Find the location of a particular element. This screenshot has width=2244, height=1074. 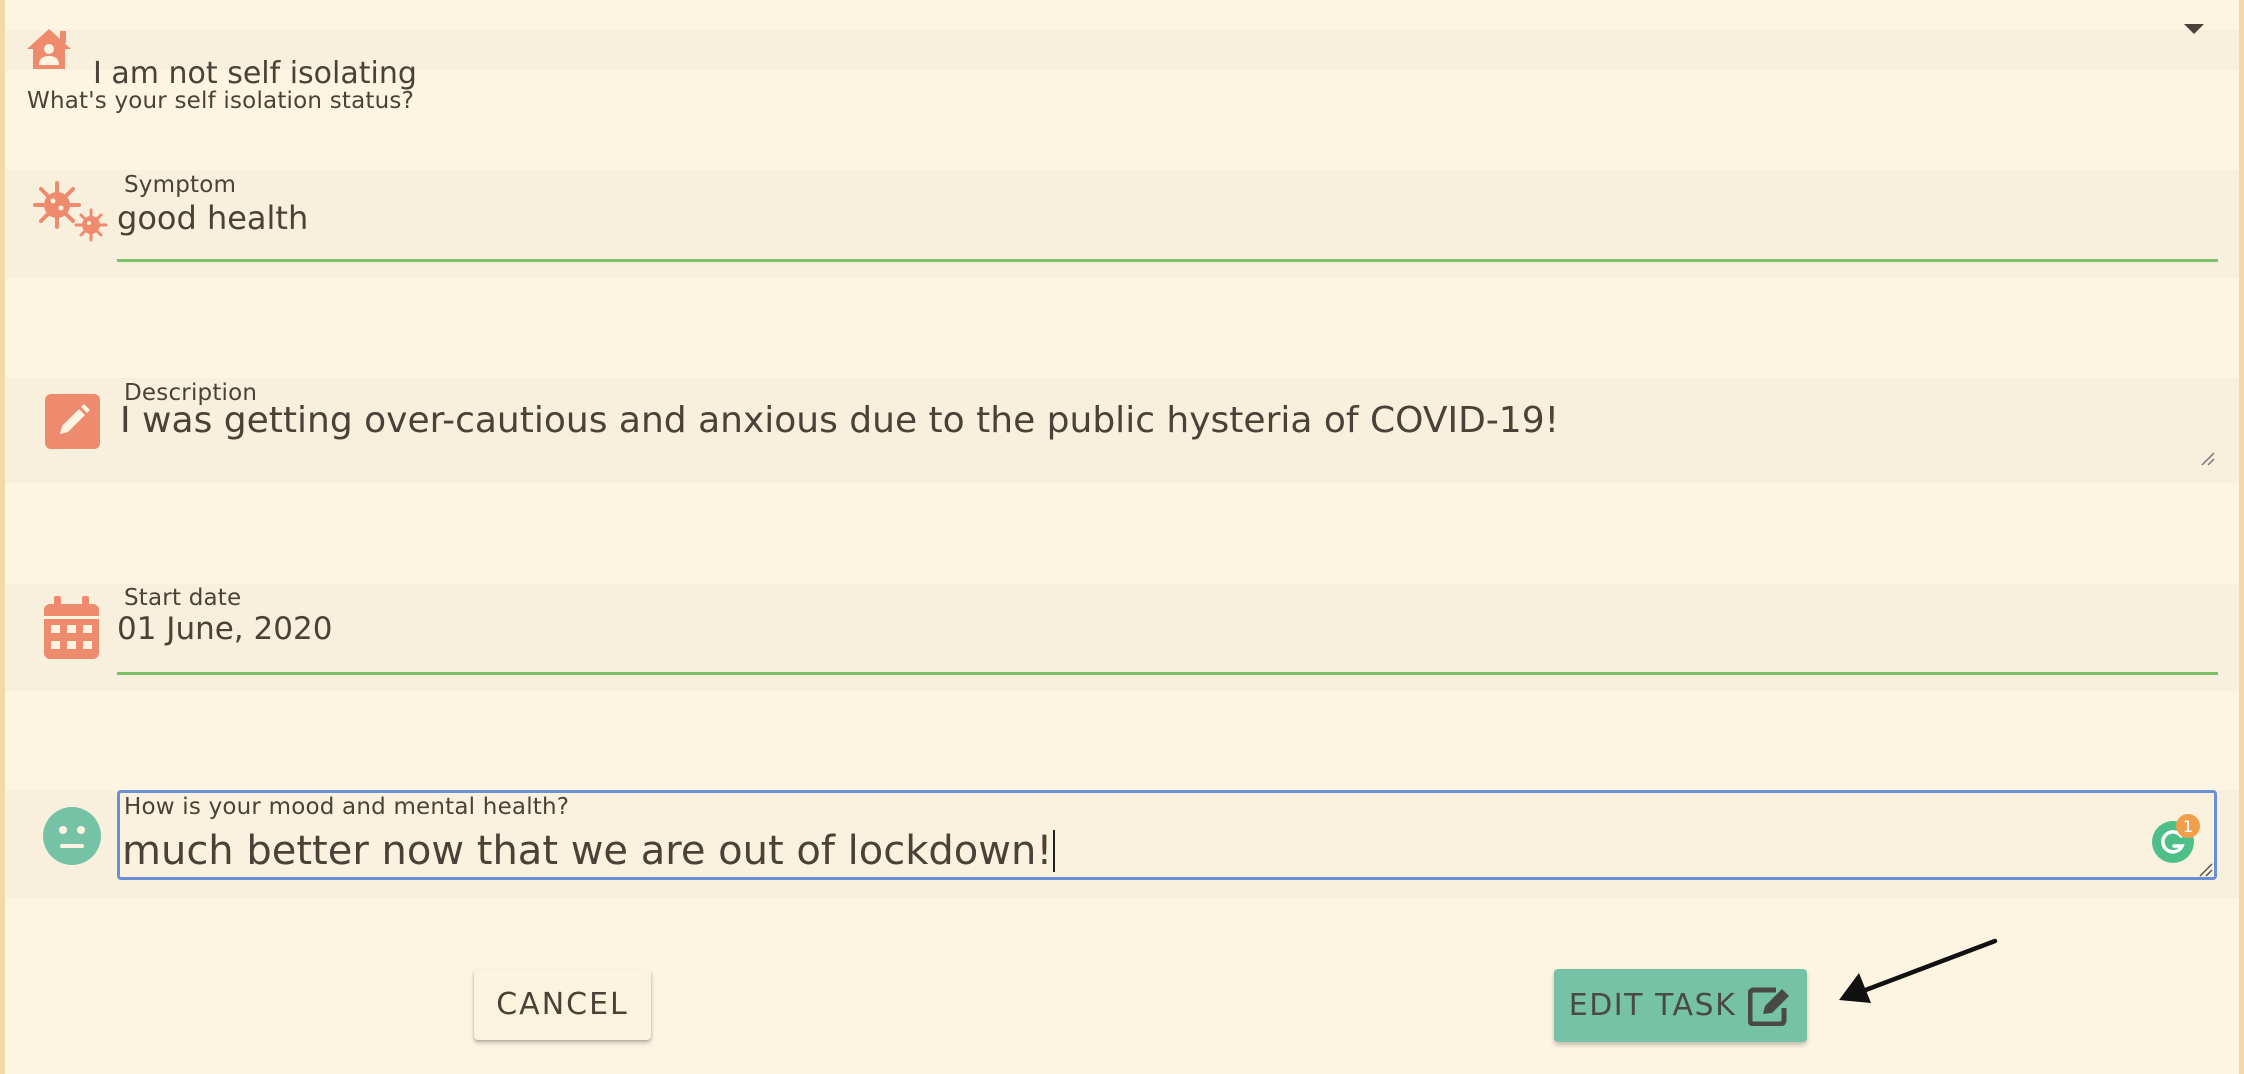

arrow-pointer-icon is located at coordinates (1918, 970).